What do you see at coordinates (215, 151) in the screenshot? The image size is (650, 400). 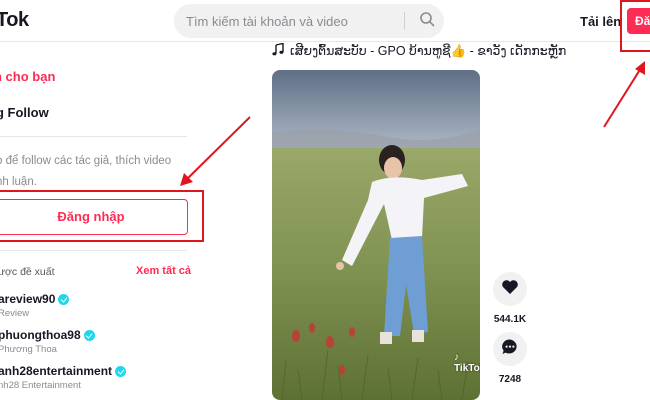 I see `annotation-arrow-left` at bounding box center [215, 151].